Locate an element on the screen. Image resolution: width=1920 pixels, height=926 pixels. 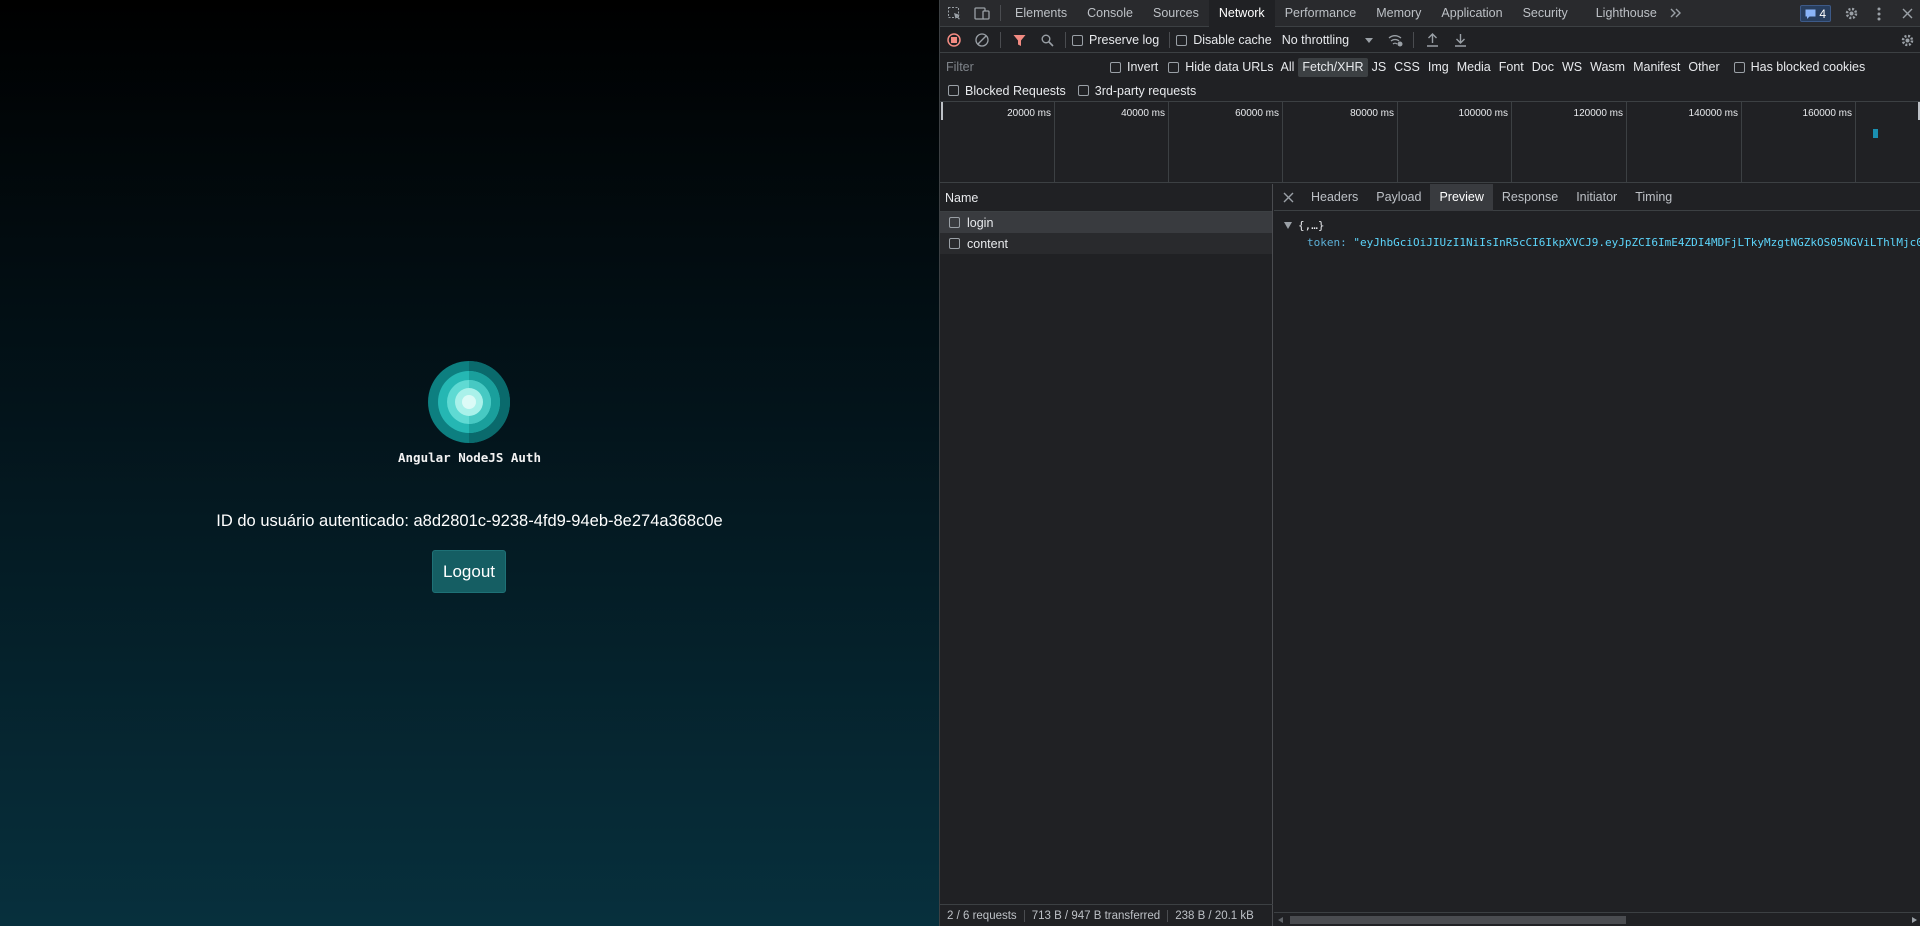
filter-type-manifest: Manifest is located at coordinates (1656, 67).